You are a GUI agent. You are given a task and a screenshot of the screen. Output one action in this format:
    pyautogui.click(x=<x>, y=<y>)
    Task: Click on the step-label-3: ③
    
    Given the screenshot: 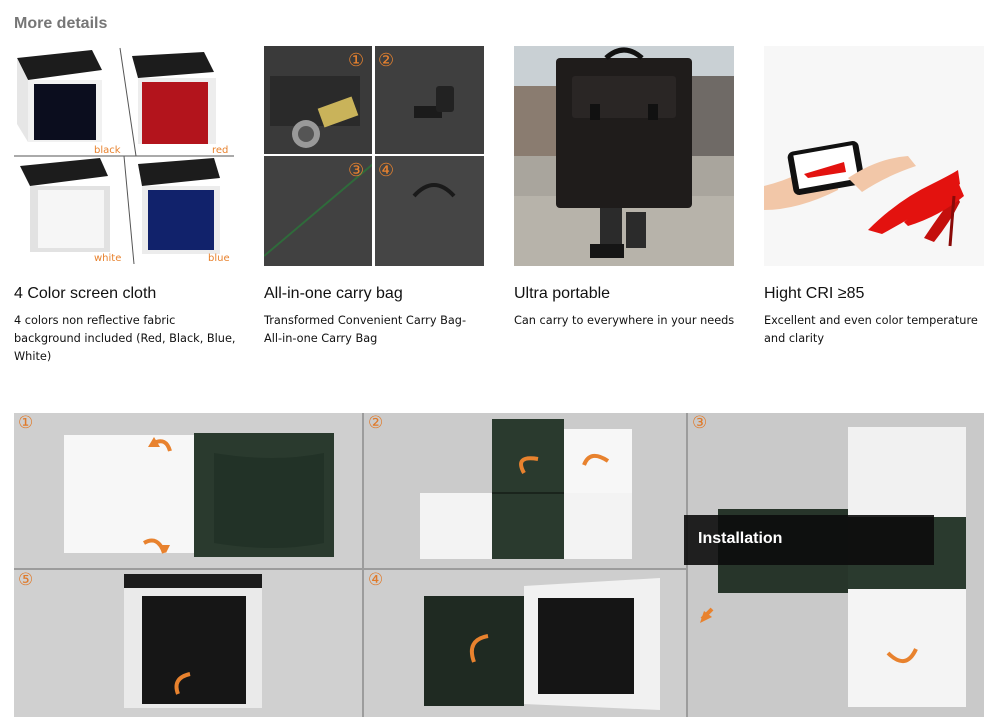 What is the action you would take?
    pyautogui.click(x=356, y=170)
    